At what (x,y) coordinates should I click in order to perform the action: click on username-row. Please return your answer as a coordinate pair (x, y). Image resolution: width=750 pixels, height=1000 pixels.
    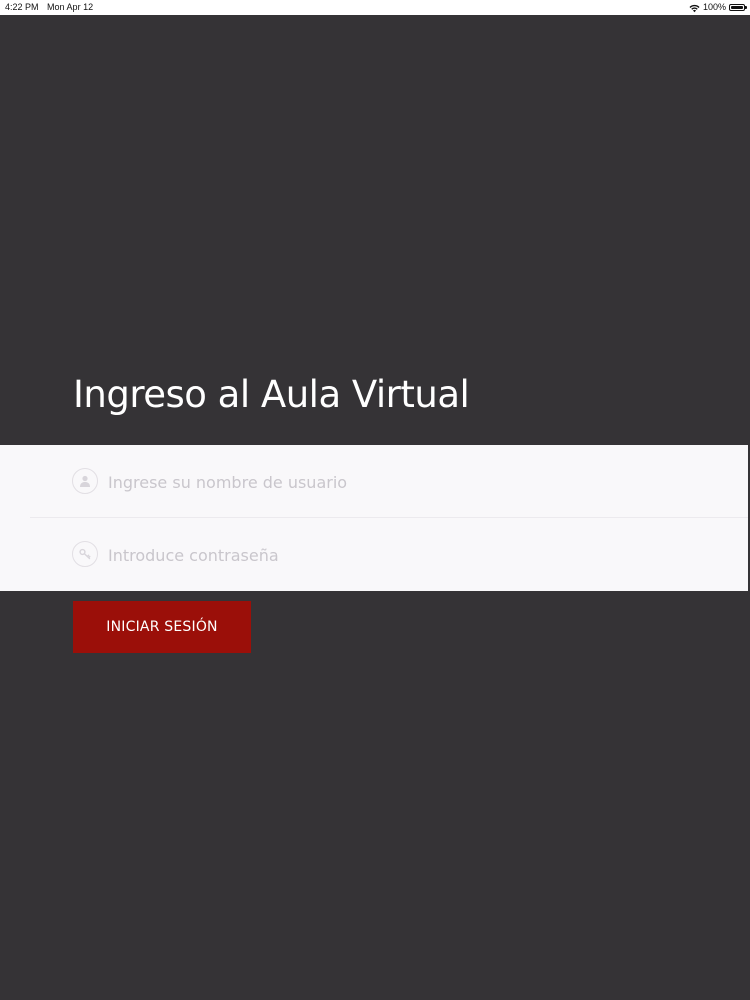
    Looking at the image, I should click on (374, 481).